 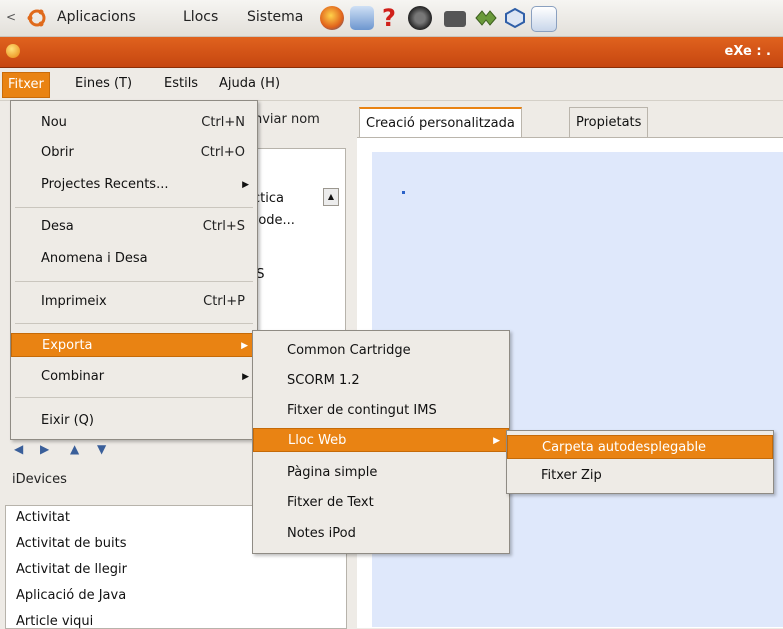 I want to click on gnome-top-panel: < Aplicacions Llocs Sistema ?, so click(x=391, y=18).